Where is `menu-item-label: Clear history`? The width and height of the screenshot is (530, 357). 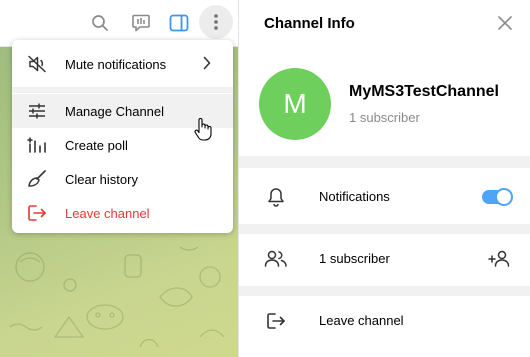
menu-item-label: Clear history is located at coordinates (101, 179).